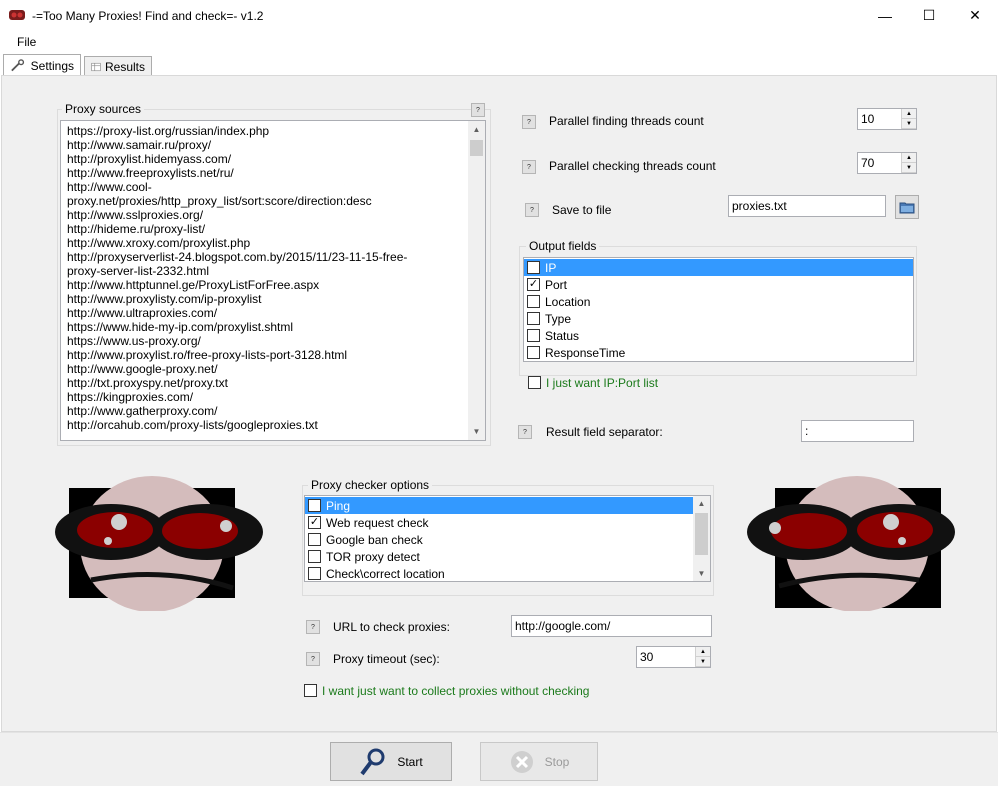 This screenshot has height=786, width=998. What do you see at coordinates (718, 301) in the screenshot?
I see `output-field-item: Location` at bounding box center [718, 301].